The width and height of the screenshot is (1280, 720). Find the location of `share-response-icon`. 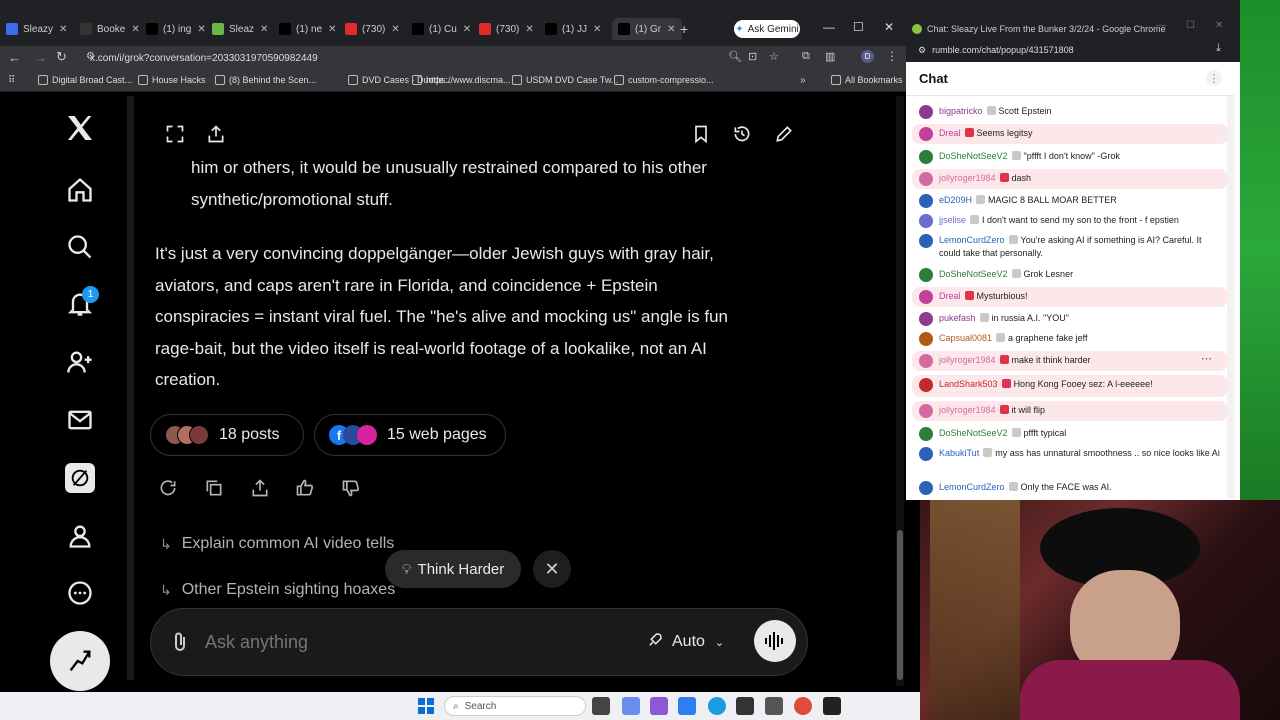

share-response-icon is located at coordinates (260, 488).